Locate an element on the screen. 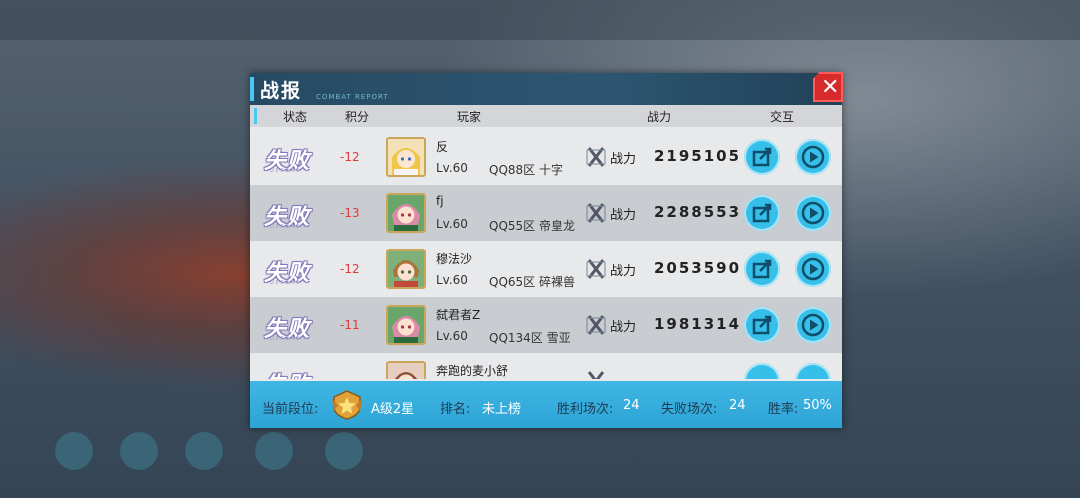  player-server: QQ55区 帝皇龙 is located at coordinates (532, 226).